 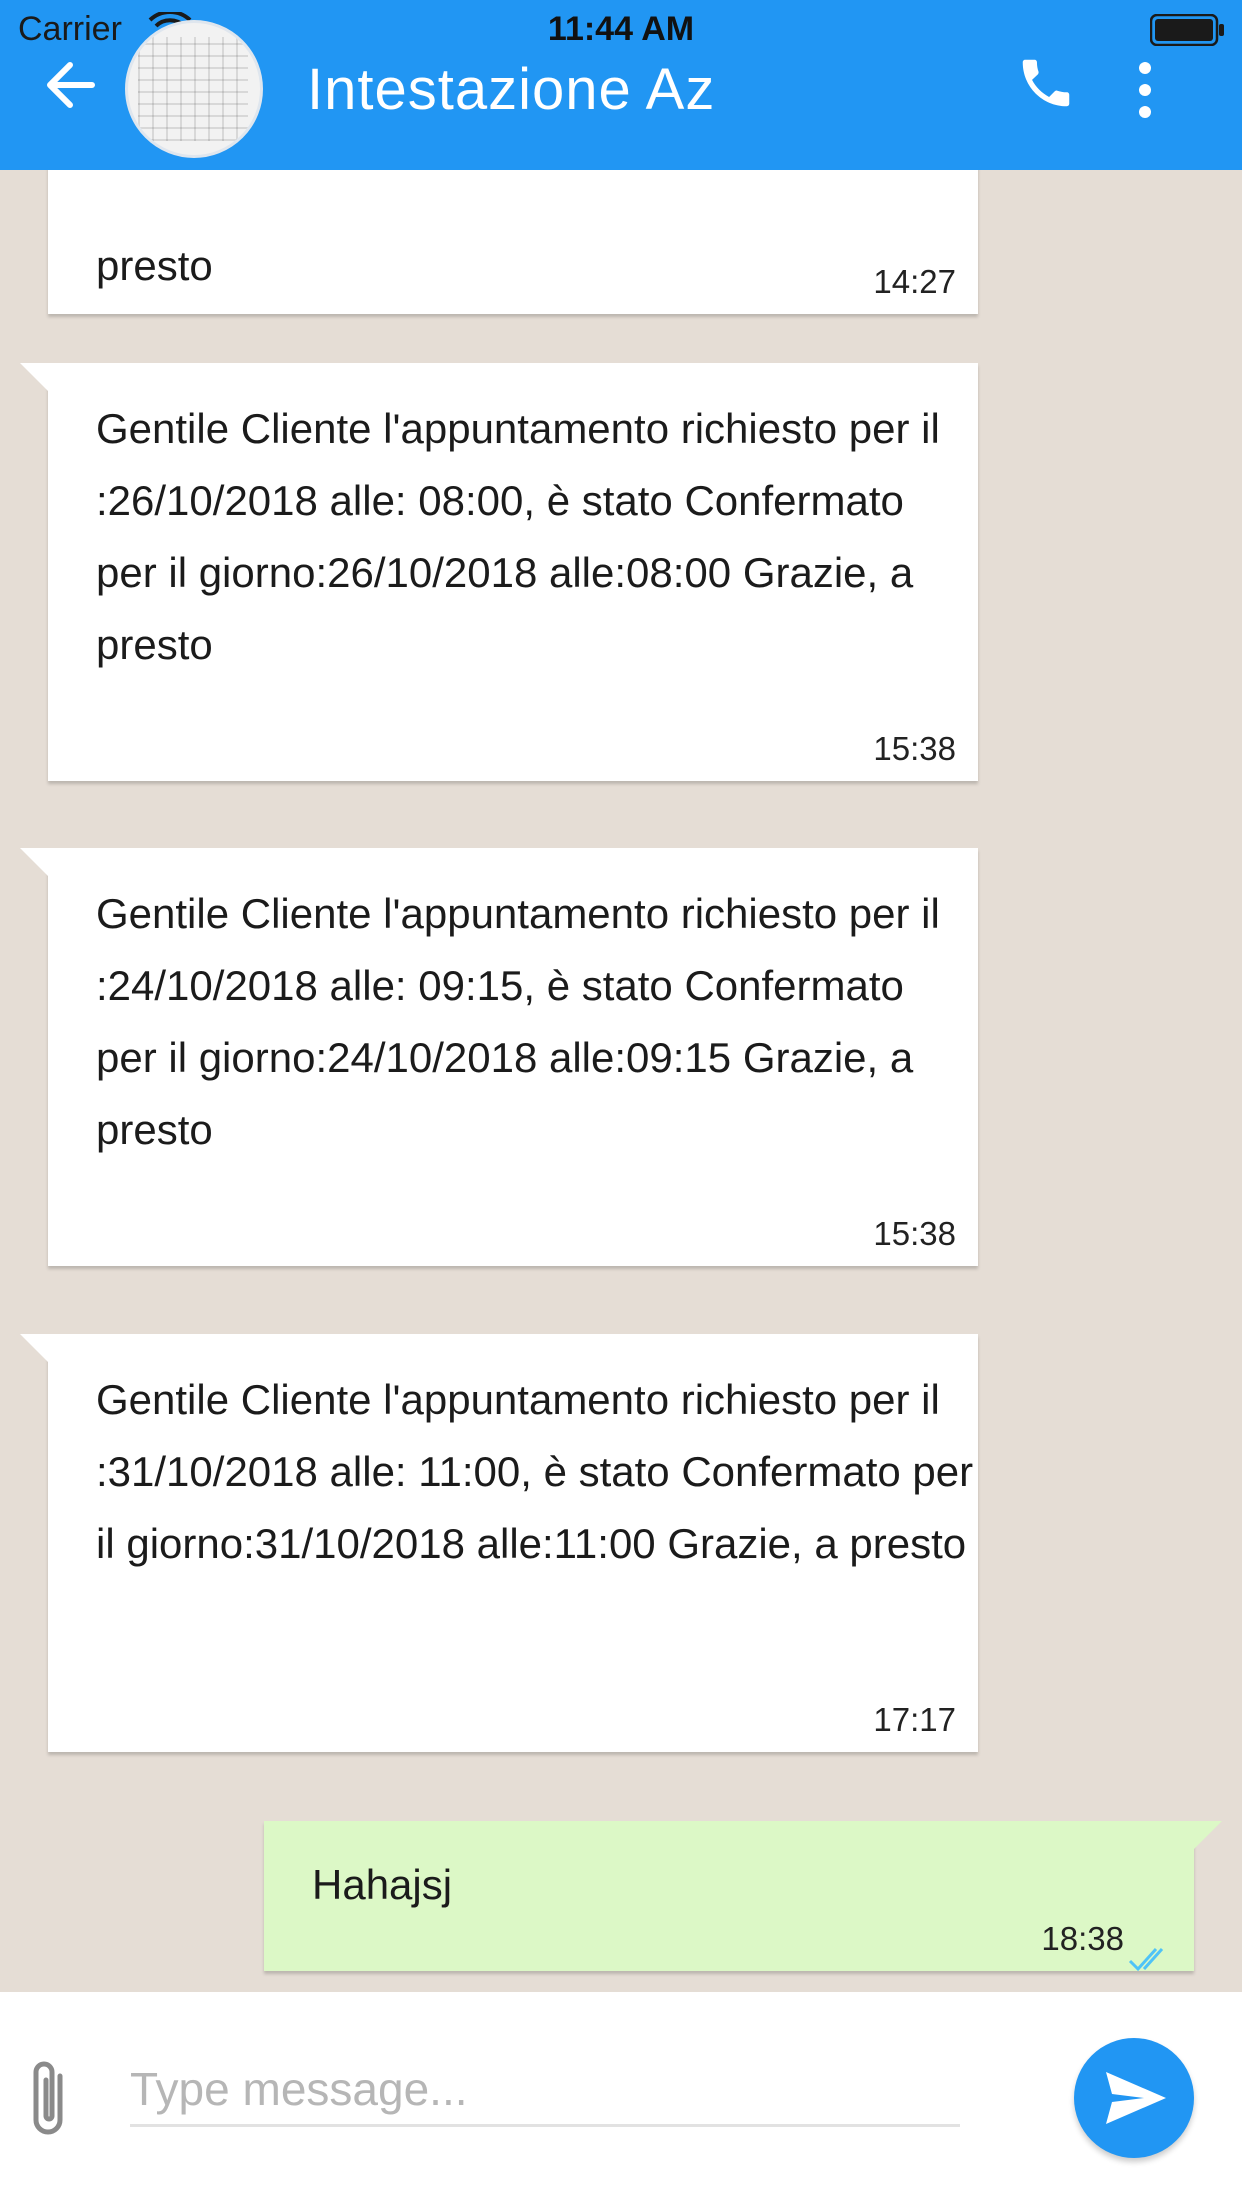 I want to click on message-bubble-outgoing: Hahajsj 18:38, so click(x=743, y=1896).